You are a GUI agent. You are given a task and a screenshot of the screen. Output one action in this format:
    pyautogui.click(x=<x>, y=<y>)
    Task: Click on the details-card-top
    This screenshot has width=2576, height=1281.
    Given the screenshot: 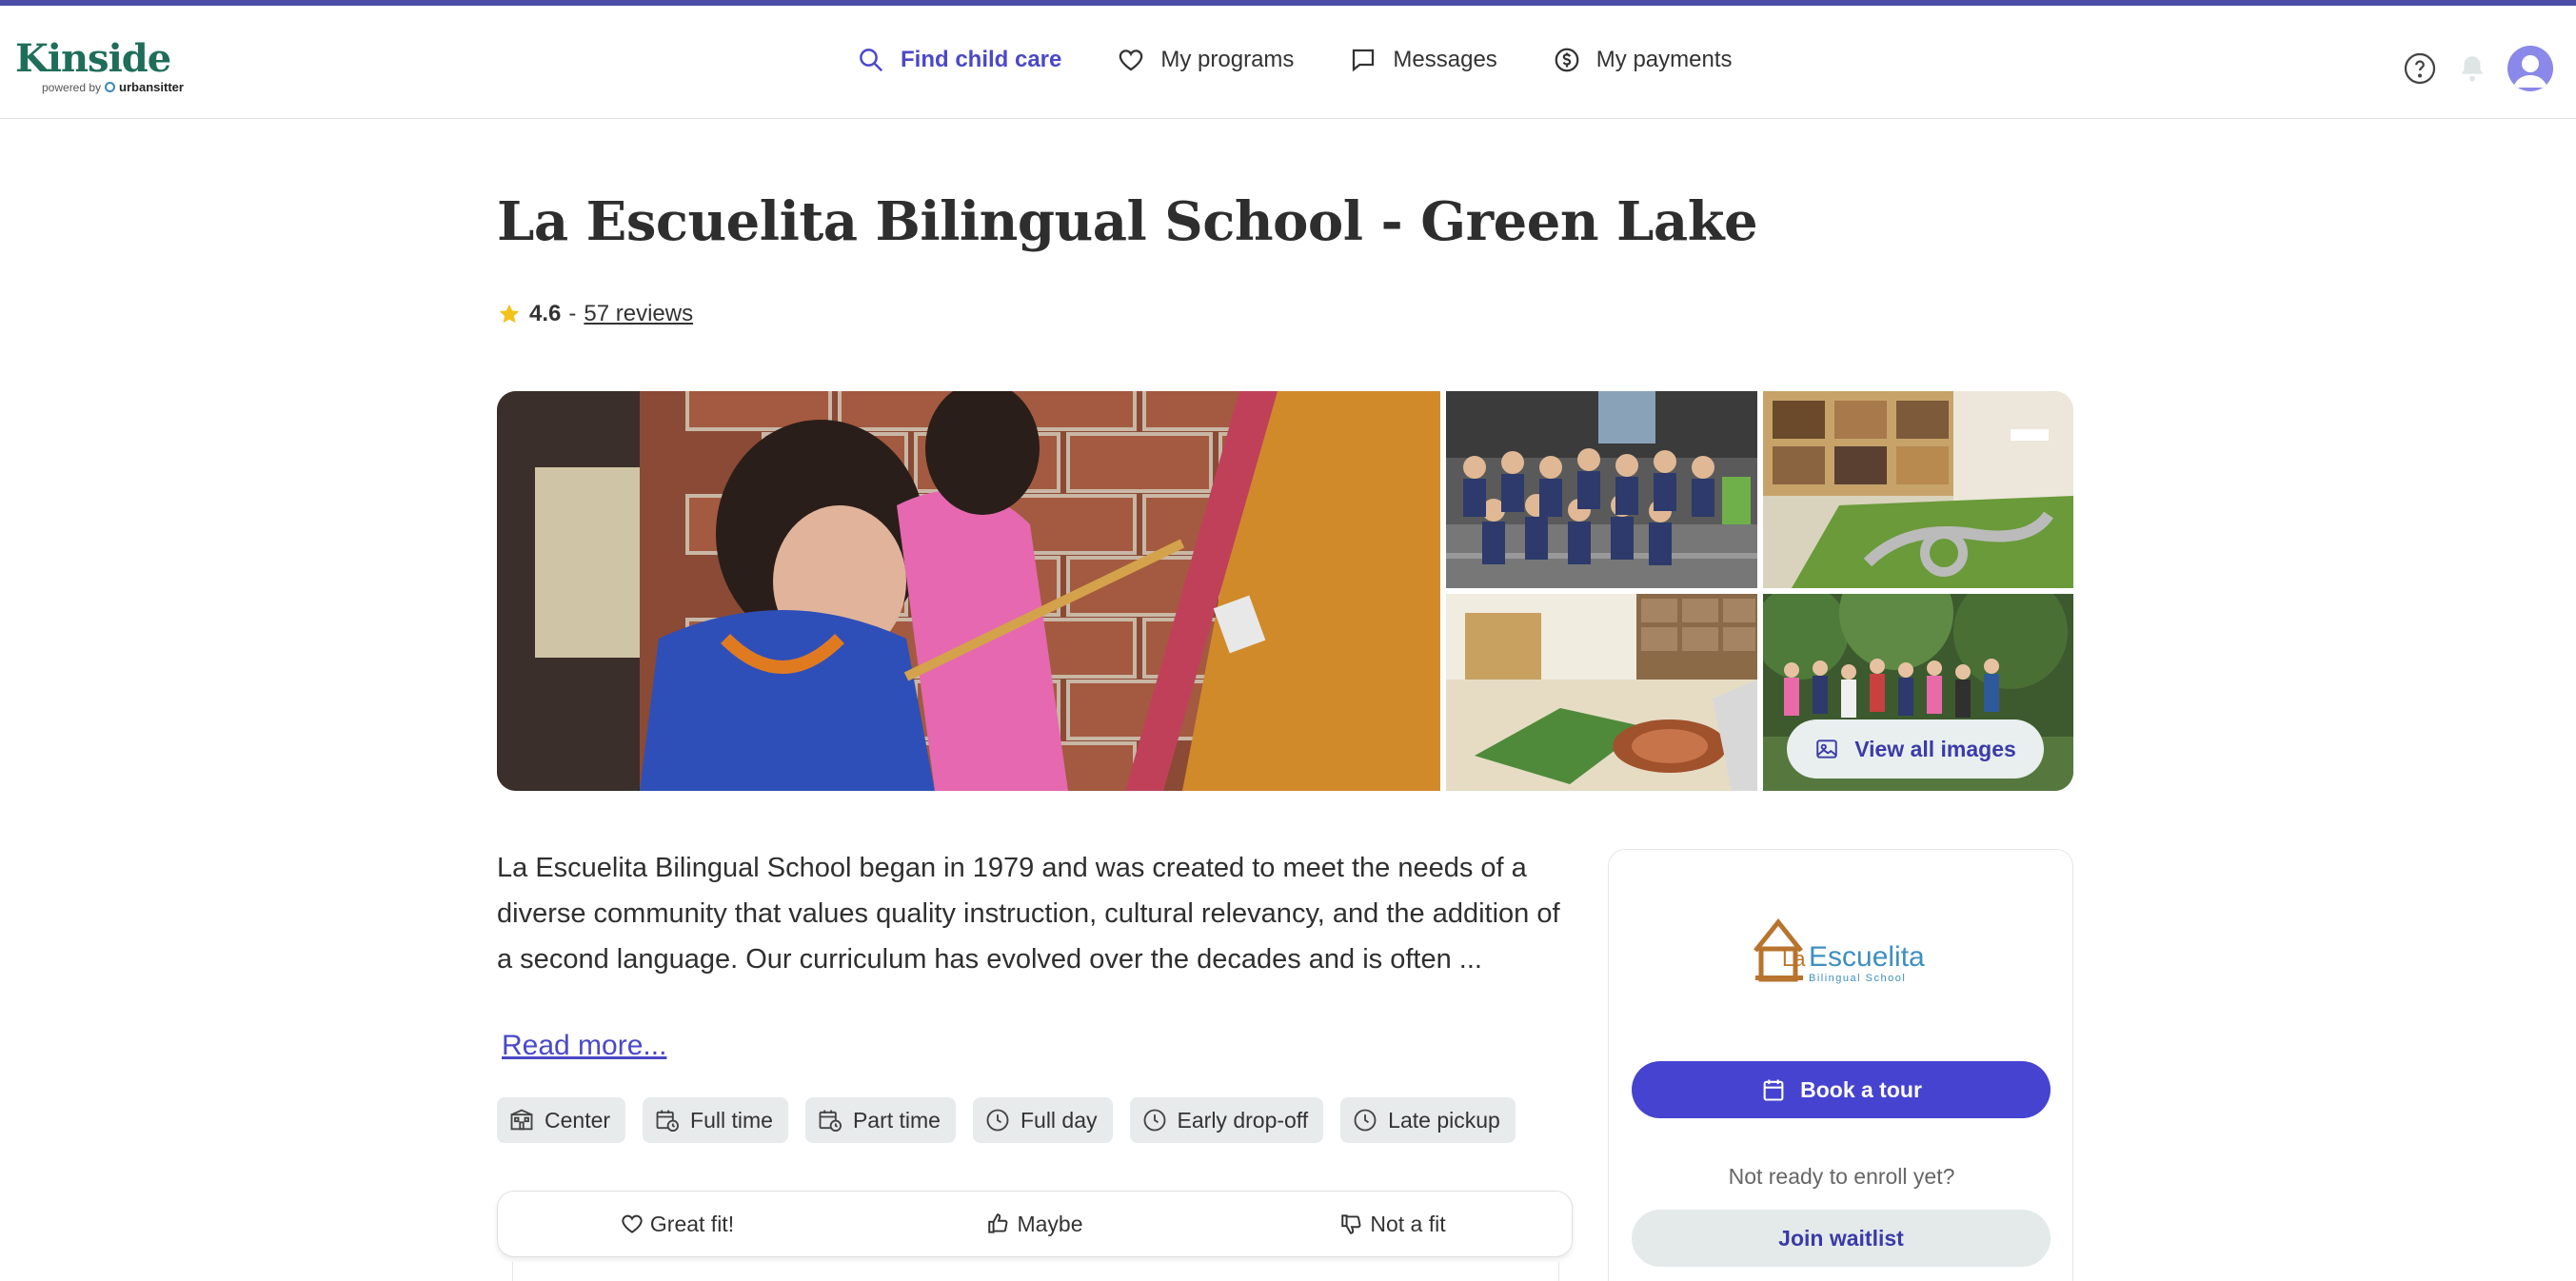 What is the action you would take?
    pyautogui.click(x=1035, y=1271)
    